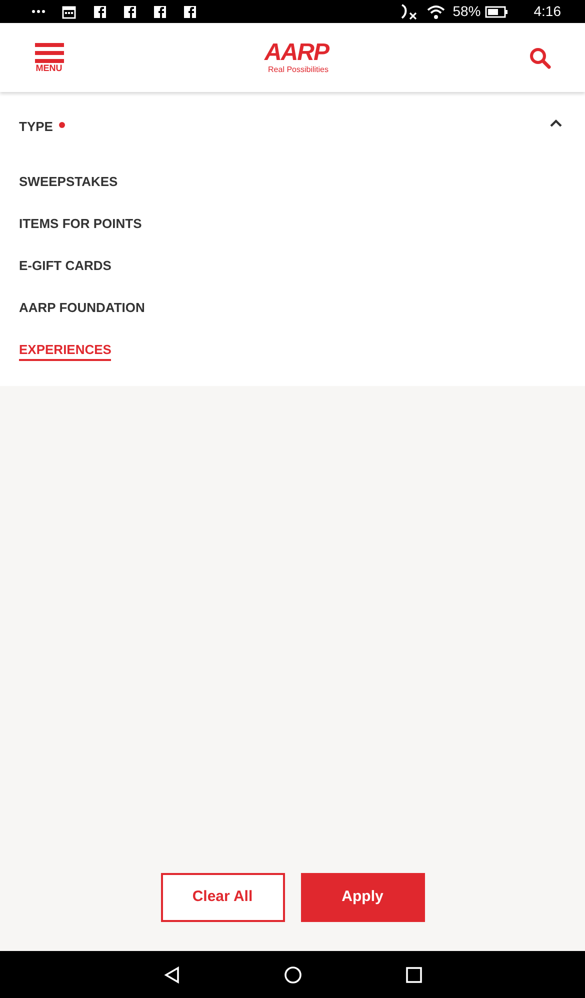 The height and width of the screenshot is (998, 585). What do you see at coordinates (80, 225) in the screenshot?
I see `filter-option: ITEMS FOR POINTS` at bounding box center [80, 225].